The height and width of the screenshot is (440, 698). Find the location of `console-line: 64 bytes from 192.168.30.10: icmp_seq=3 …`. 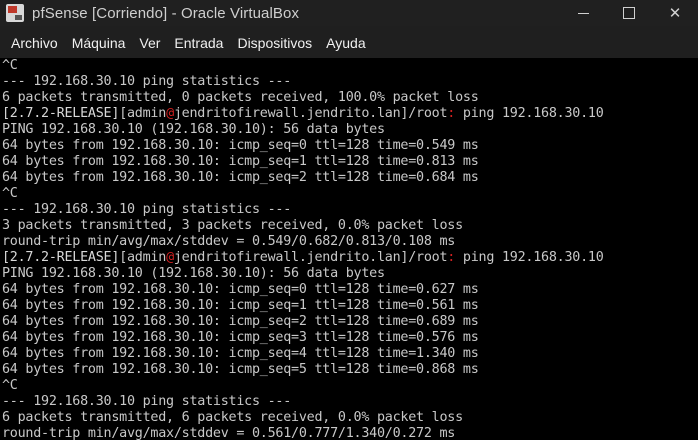

console-line: 64 bytes from 192.168.30.10: icmp_seq=3 … is located at coordinates (240, 337).